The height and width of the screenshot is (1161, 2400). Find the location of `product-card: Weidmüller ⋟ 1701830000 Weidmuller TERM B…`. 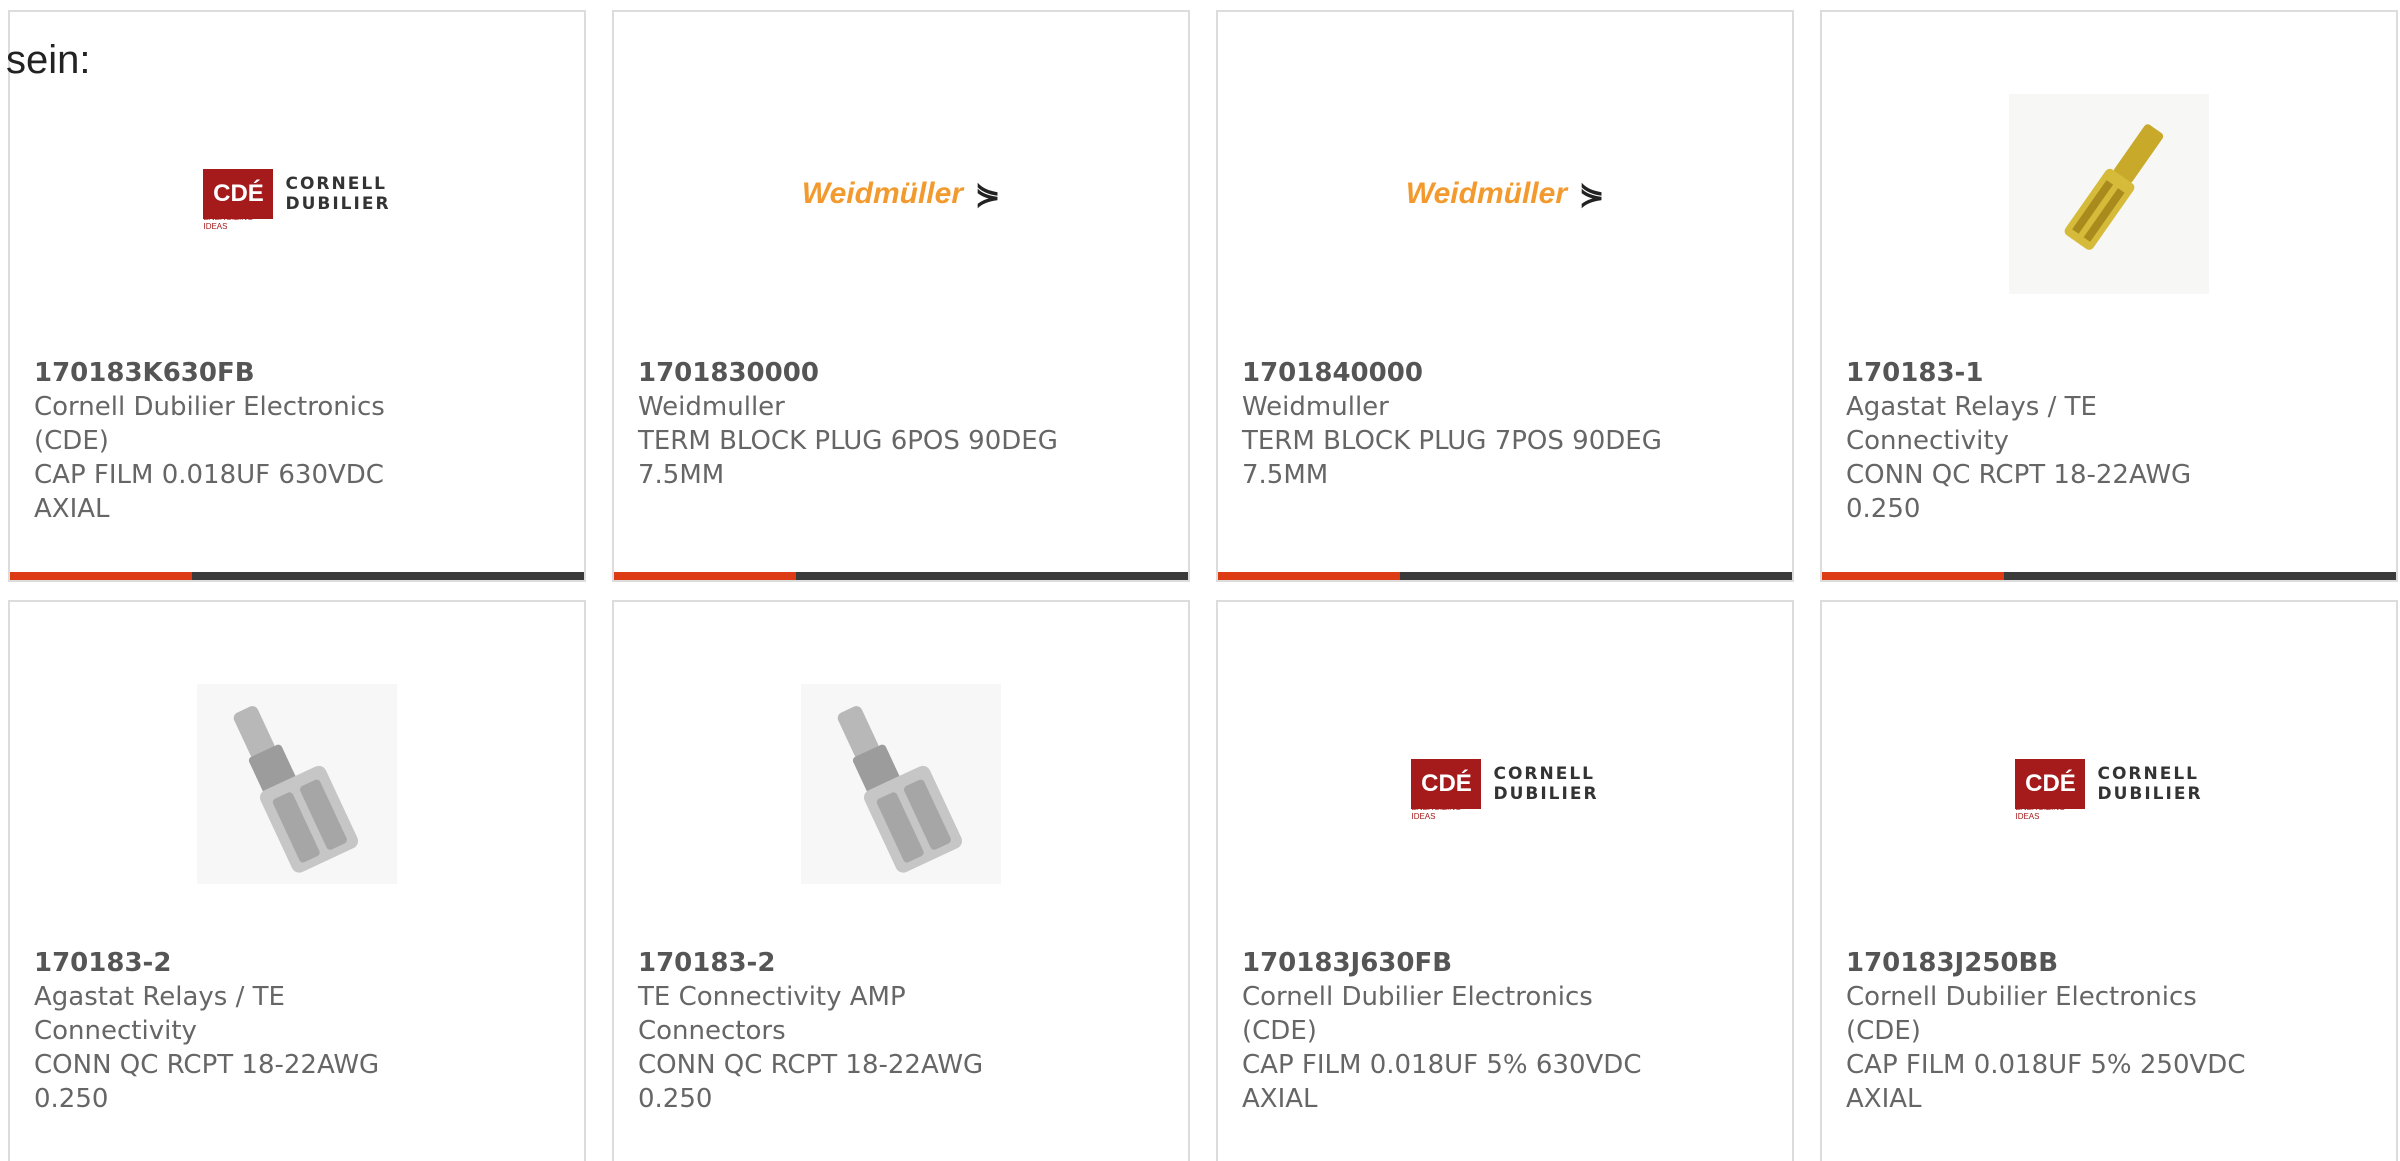

product-card: Weidmüller ⋟ 1701830000 Weidmuller TERM B… is located at coordinates (901, 296).